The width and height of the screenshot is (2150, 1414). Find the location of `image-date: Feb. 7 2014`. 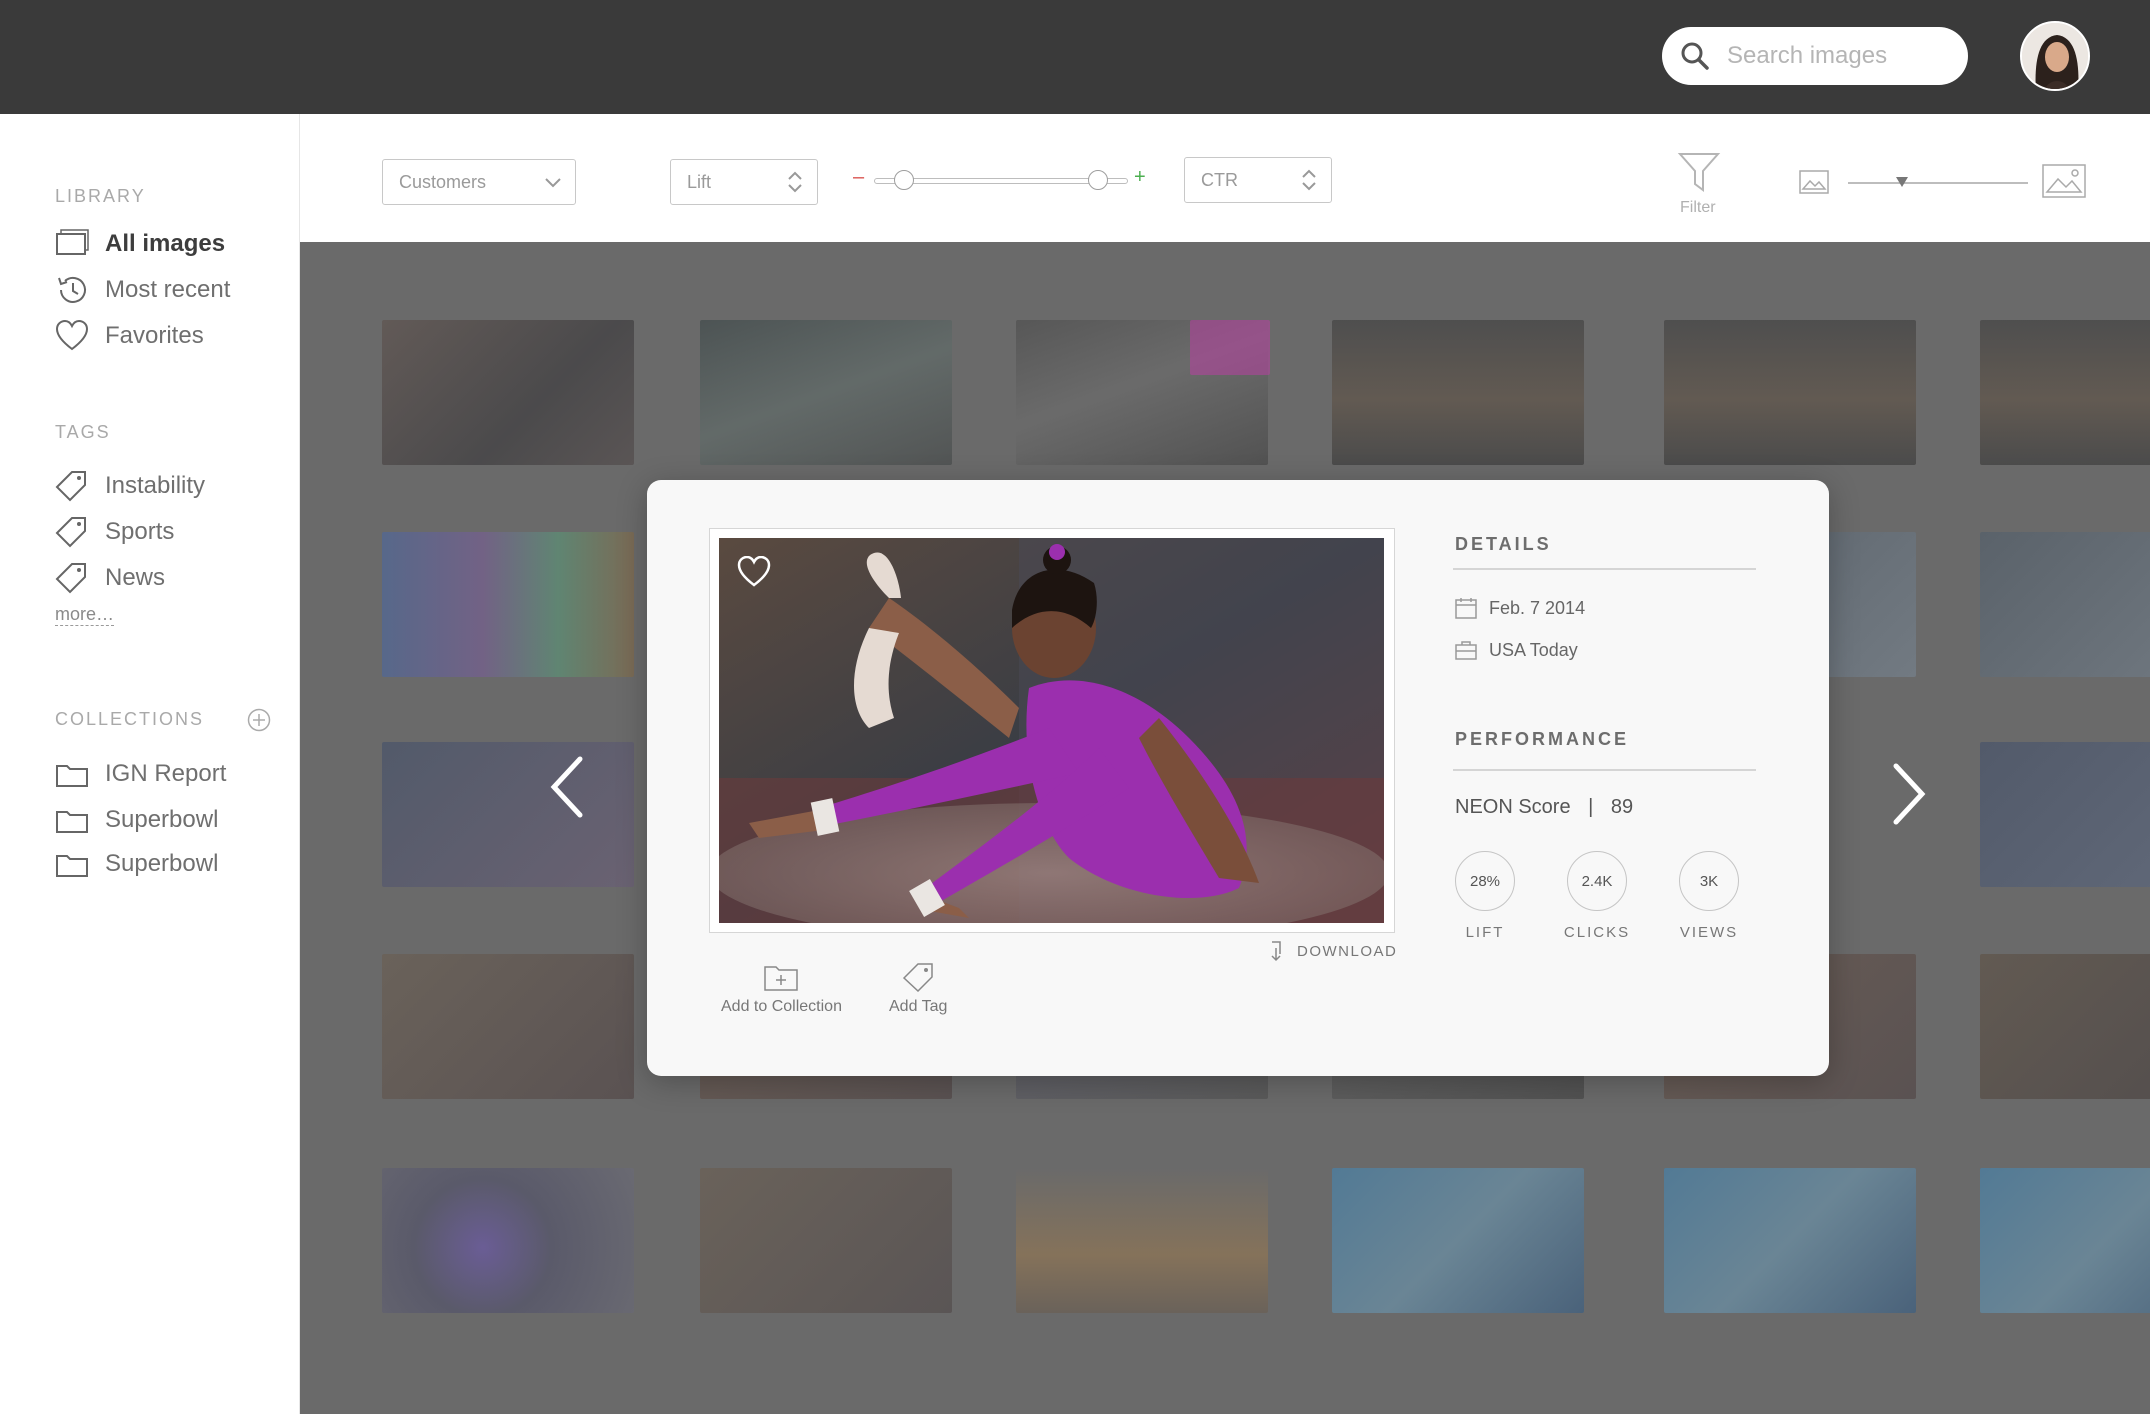

image-date: Feb. 7 2014 is located at coordinates (1537, 607).